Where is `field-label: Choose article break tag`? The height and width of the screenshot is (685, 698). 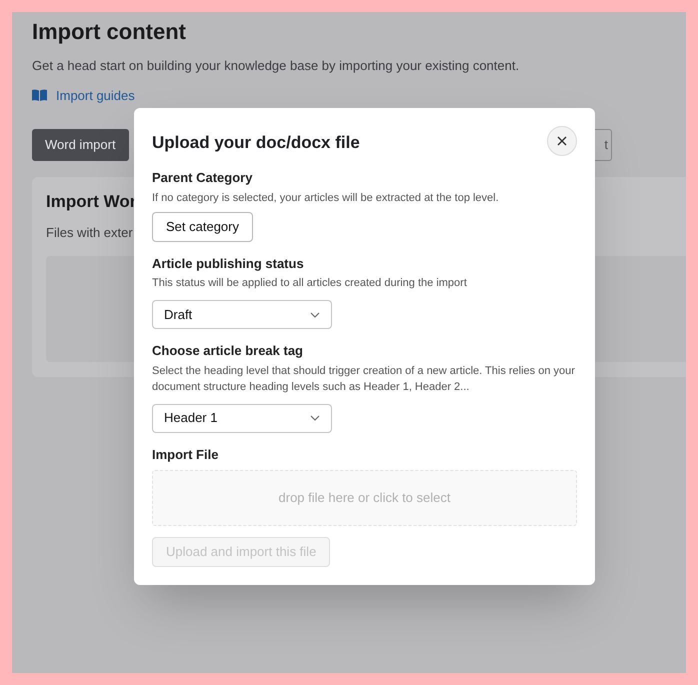
field-label: Choose article break tag is located at coordinates (228, 351).